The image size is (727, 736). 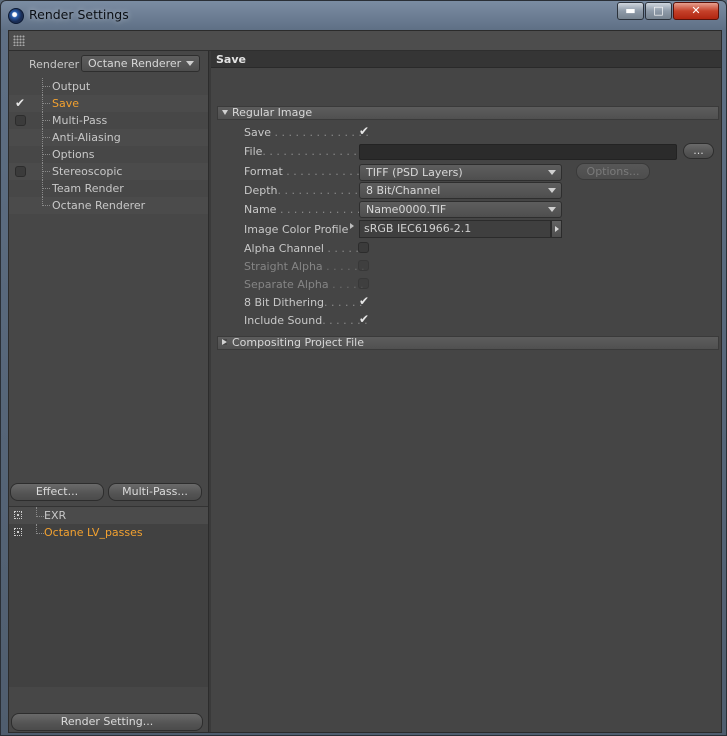 What do you see at coordinates (260, 209) in the screenshot?
I see `prop-name: Name` at bounding box center [260, 209].